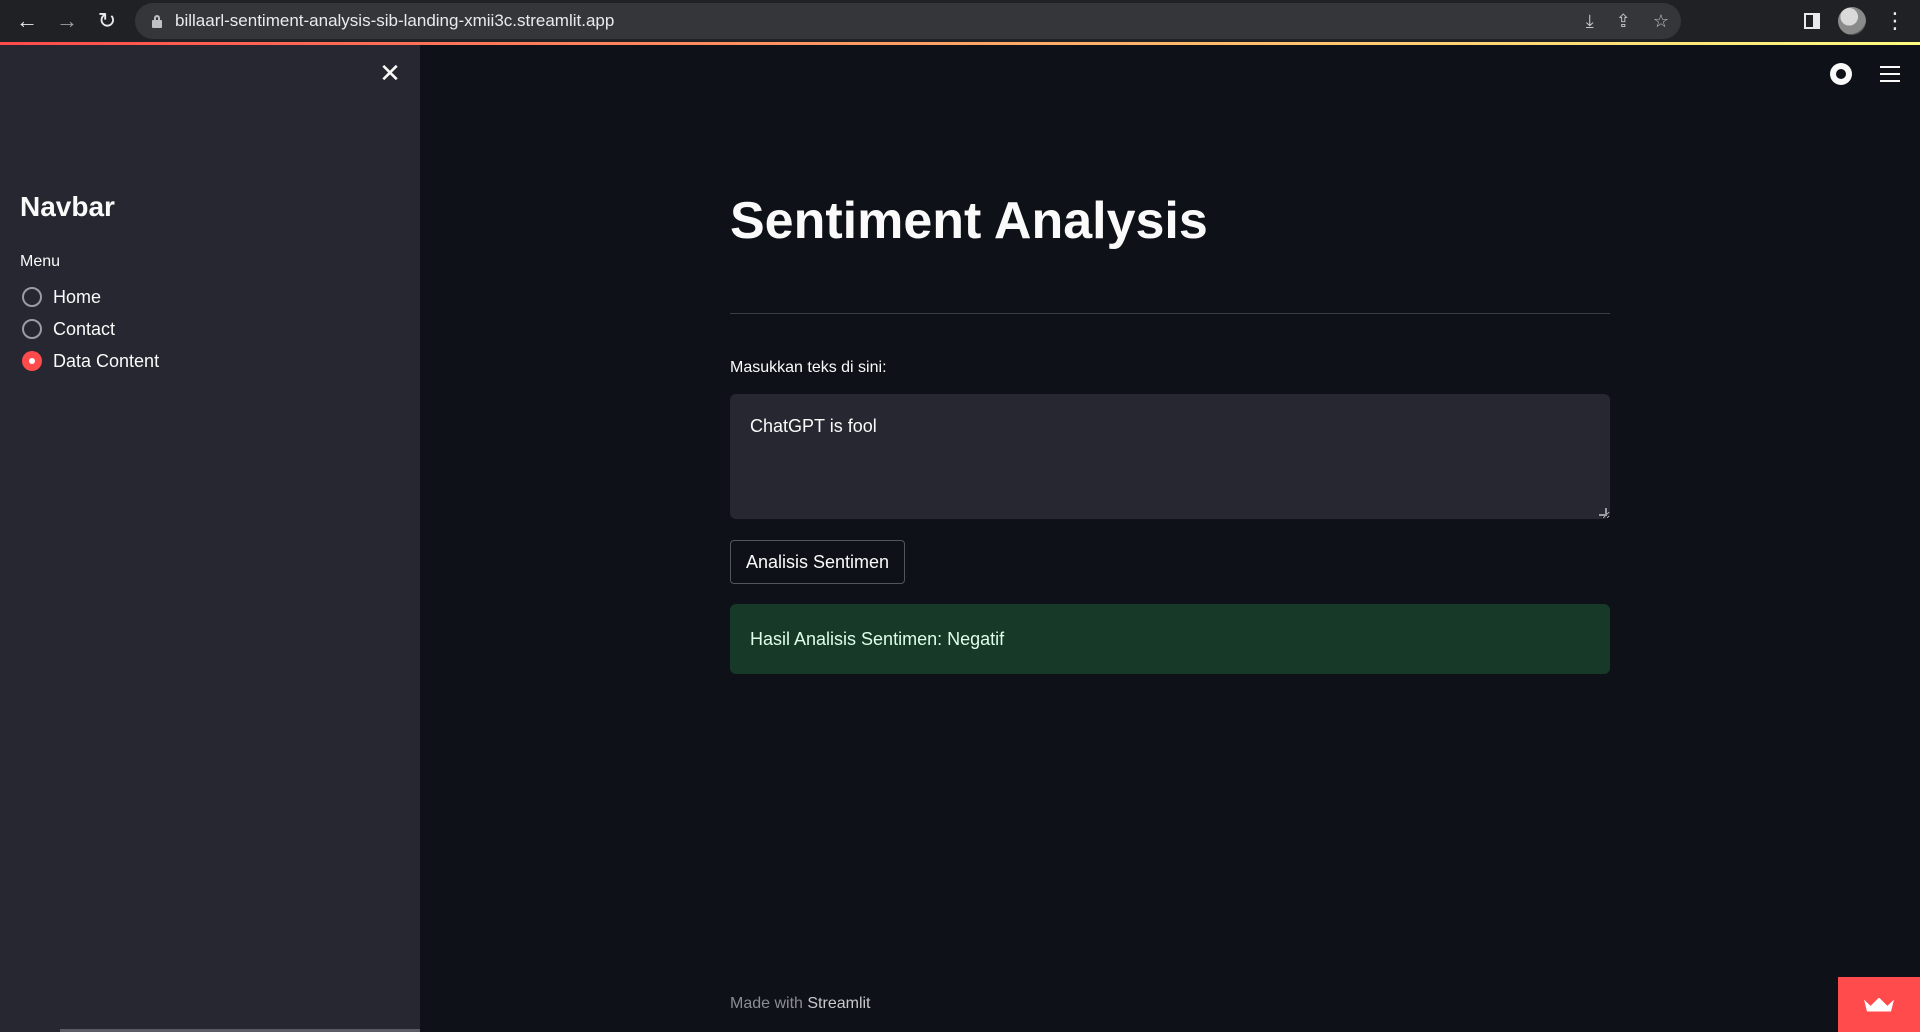 The width and height of the screenshot is (1920, 1032). Describe the element at coordinates (77, 296) in the screenshot. I see `menu-item-label: Home` at that location.